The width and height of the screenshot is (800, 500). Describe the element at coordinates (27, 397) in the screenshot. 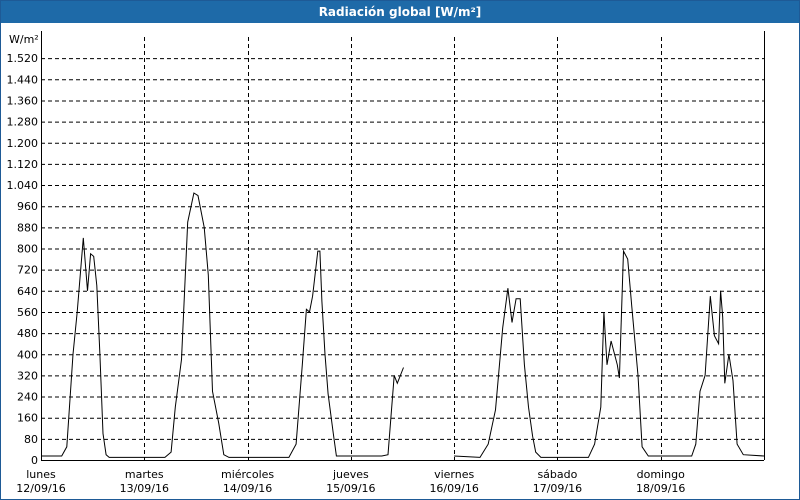

I see `y-tick-label: 240` at that location.